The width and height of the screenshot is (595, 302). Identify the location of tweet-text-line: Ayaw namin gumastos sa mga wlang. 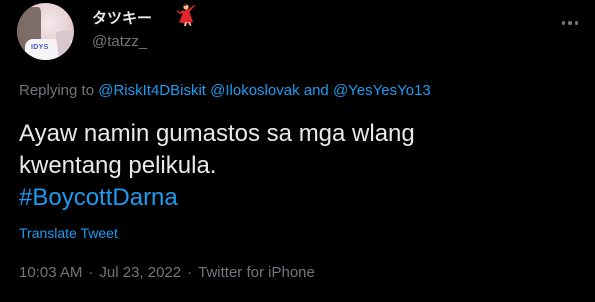
(217, 133).